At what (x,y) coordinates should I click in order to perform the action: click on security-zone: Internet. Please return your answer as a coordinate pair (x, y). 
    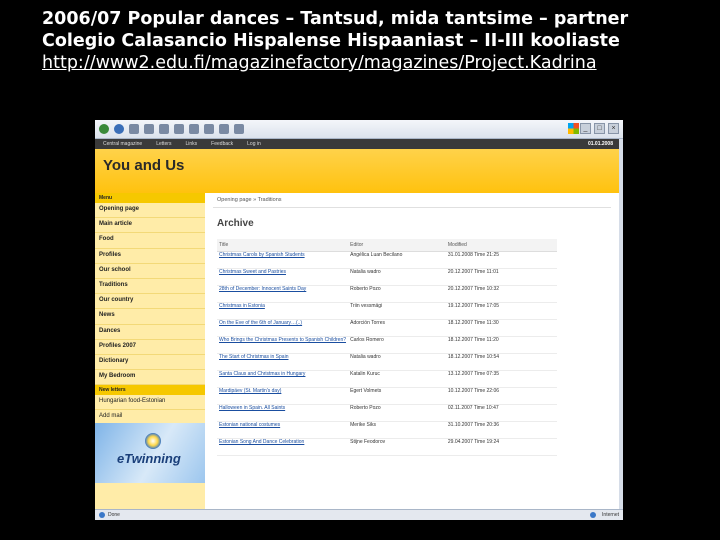
    Looking at the image, I should click on (604, 515).